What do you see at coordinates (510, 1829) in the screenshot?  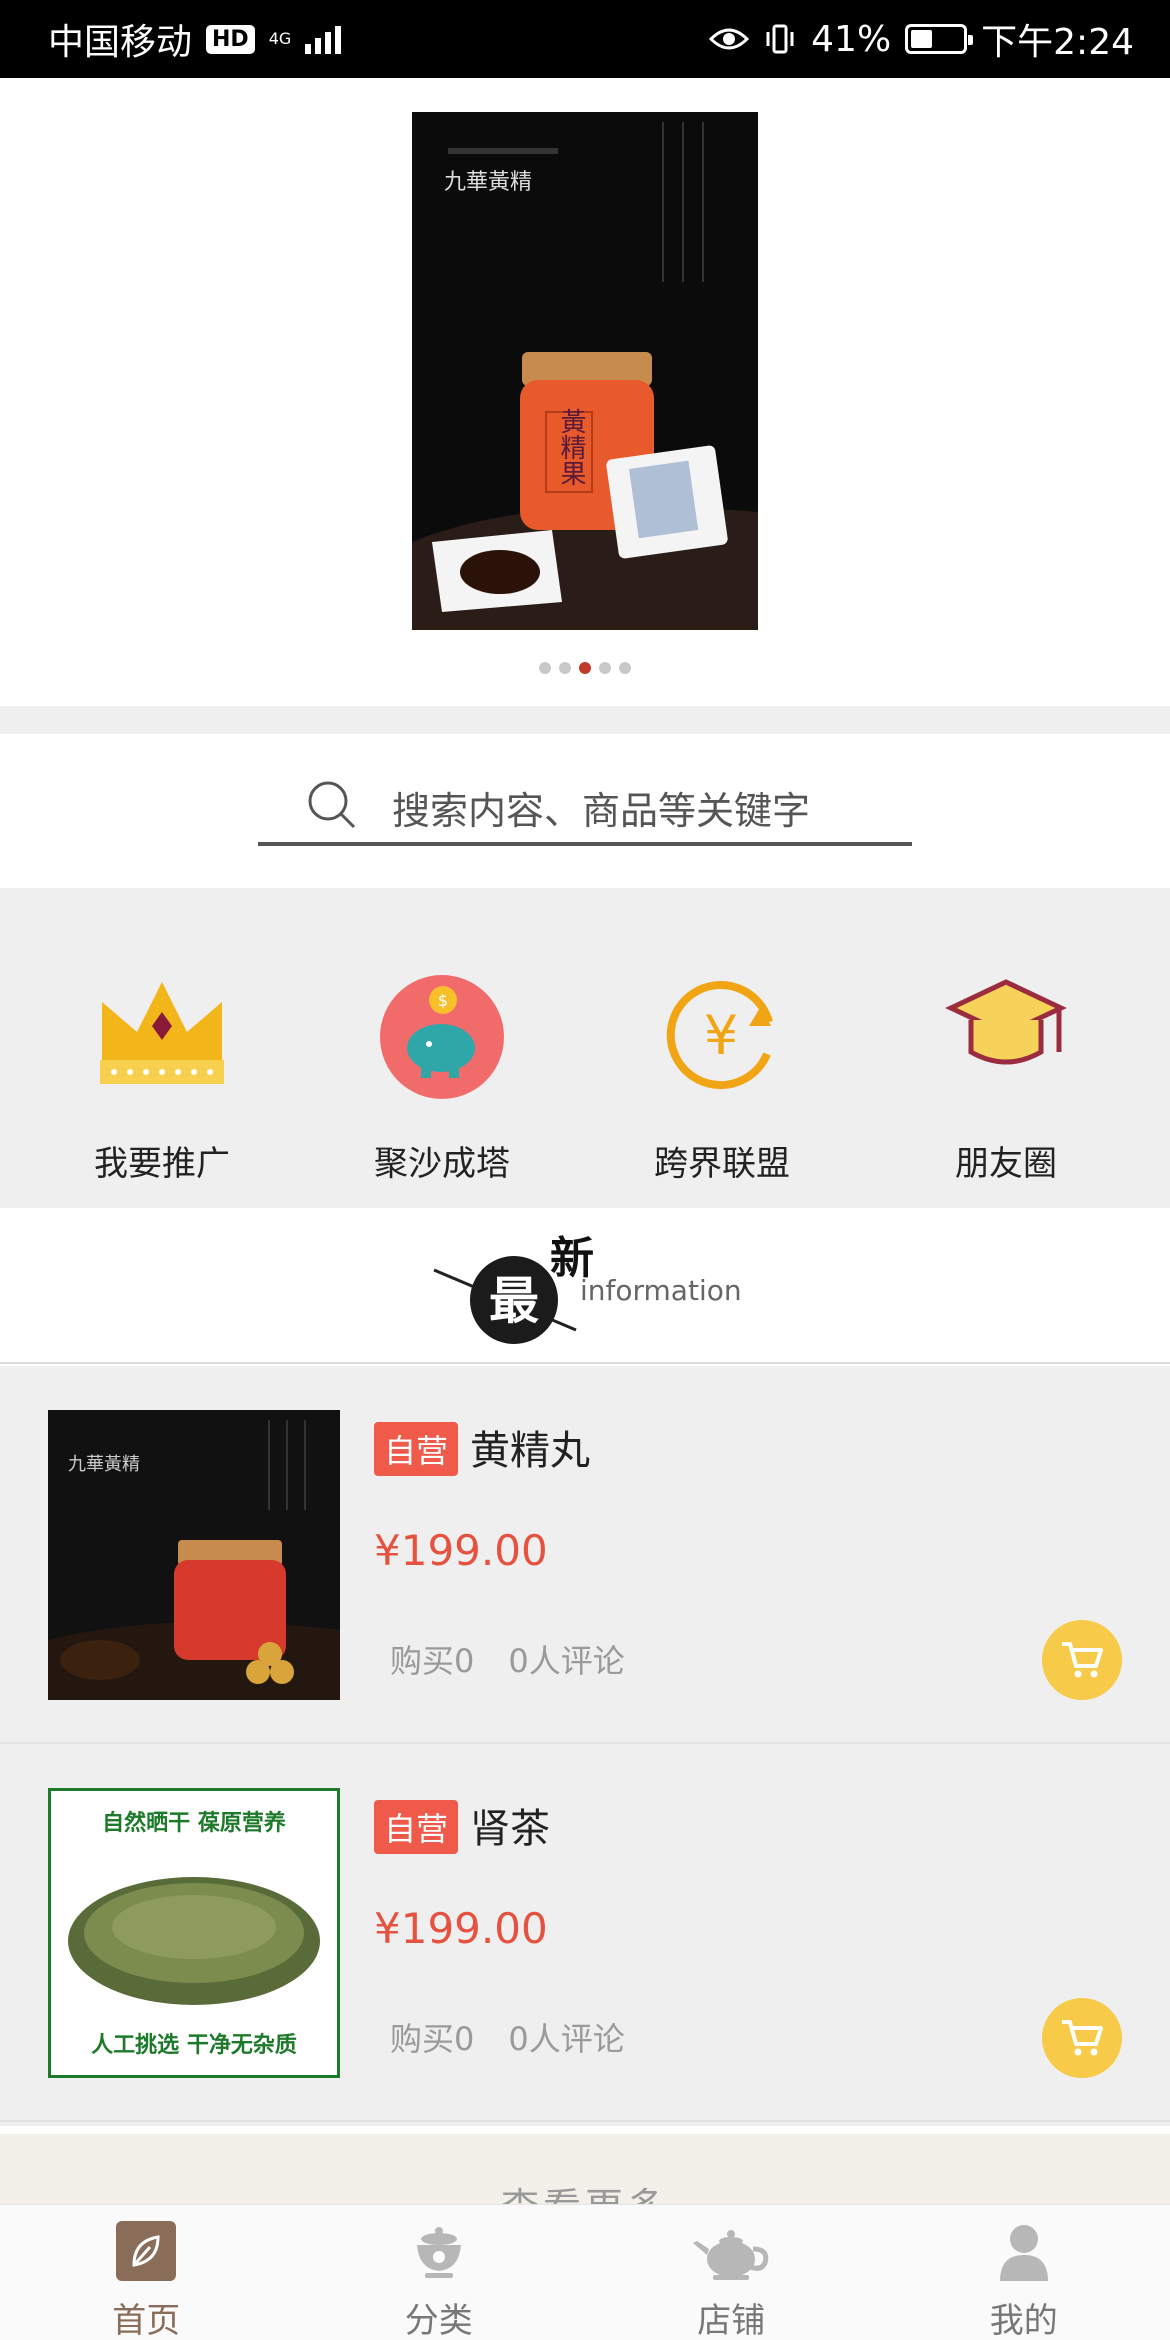 I see `product-name: 肾茶` at bounding box center [510, 1829].